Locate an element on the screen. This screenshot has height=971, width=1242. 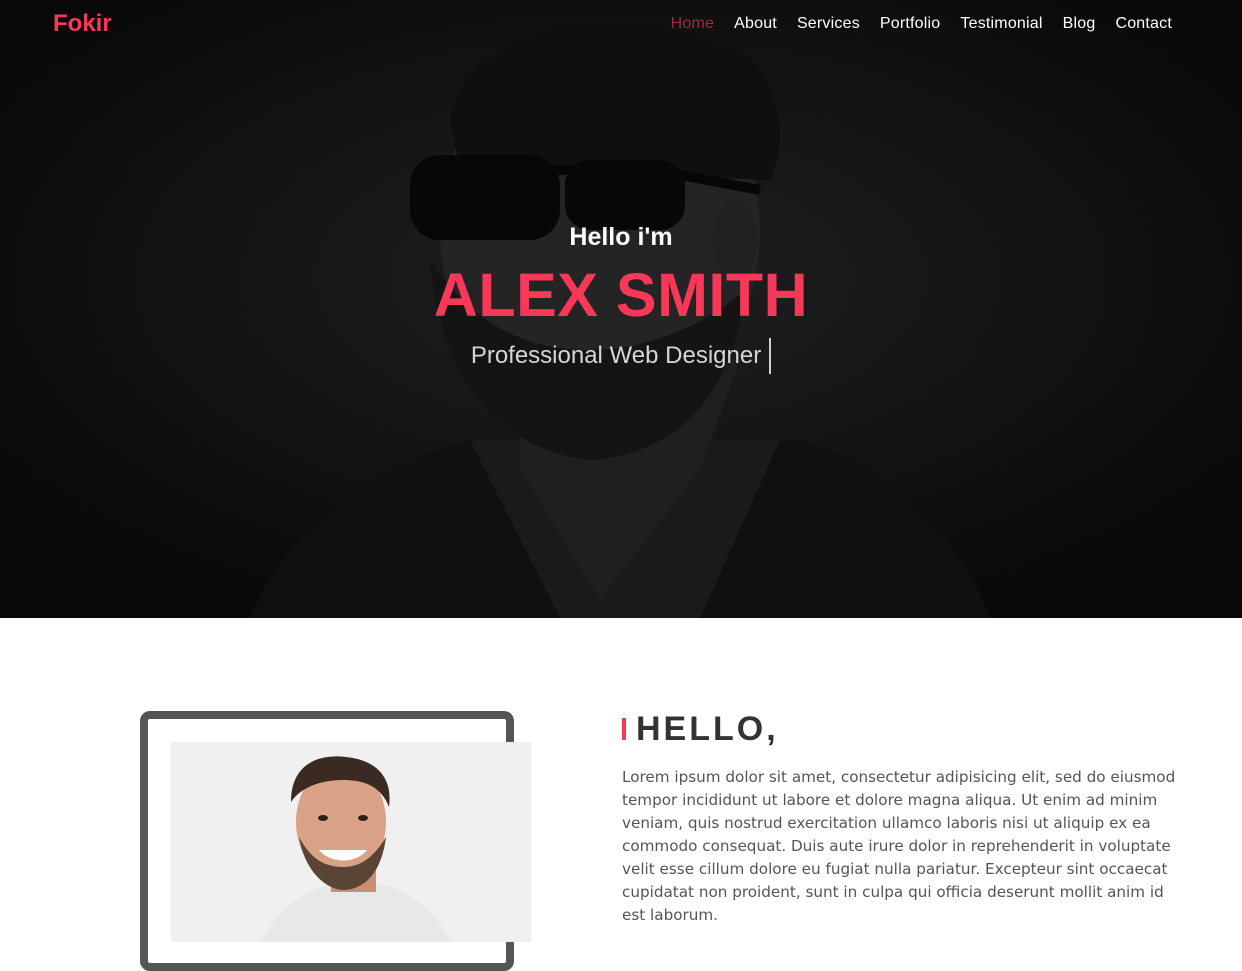
nav-item-home: Home is located at coordinates (692, 24).